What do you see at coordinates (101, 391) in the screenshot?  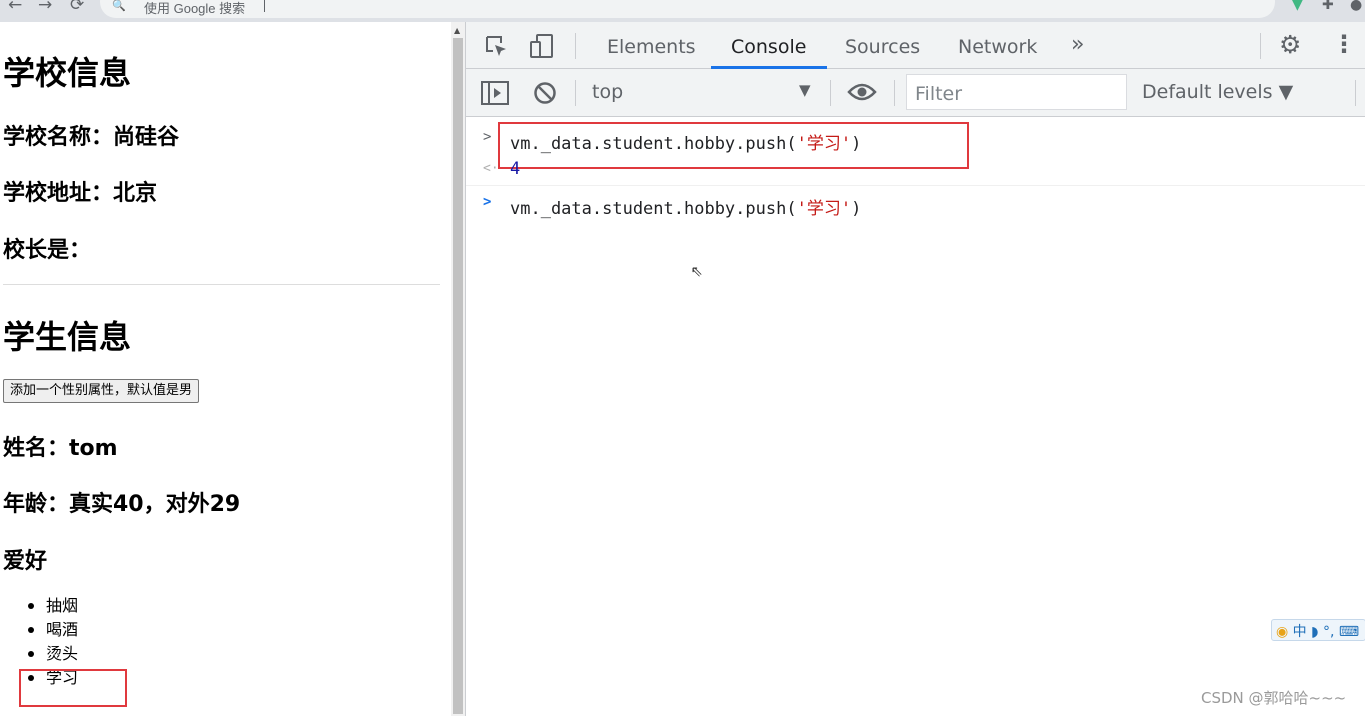 I see `add-sex-button: 添加一个性别属性，默认值是男` at bounding box center [101, 391].